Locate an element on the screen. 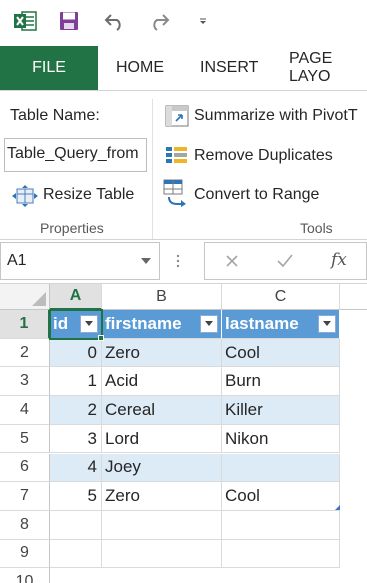 Image resolution: width=367 pixels, height=583 pixels. cell-id: 3 is located at coordinates (76, 439).